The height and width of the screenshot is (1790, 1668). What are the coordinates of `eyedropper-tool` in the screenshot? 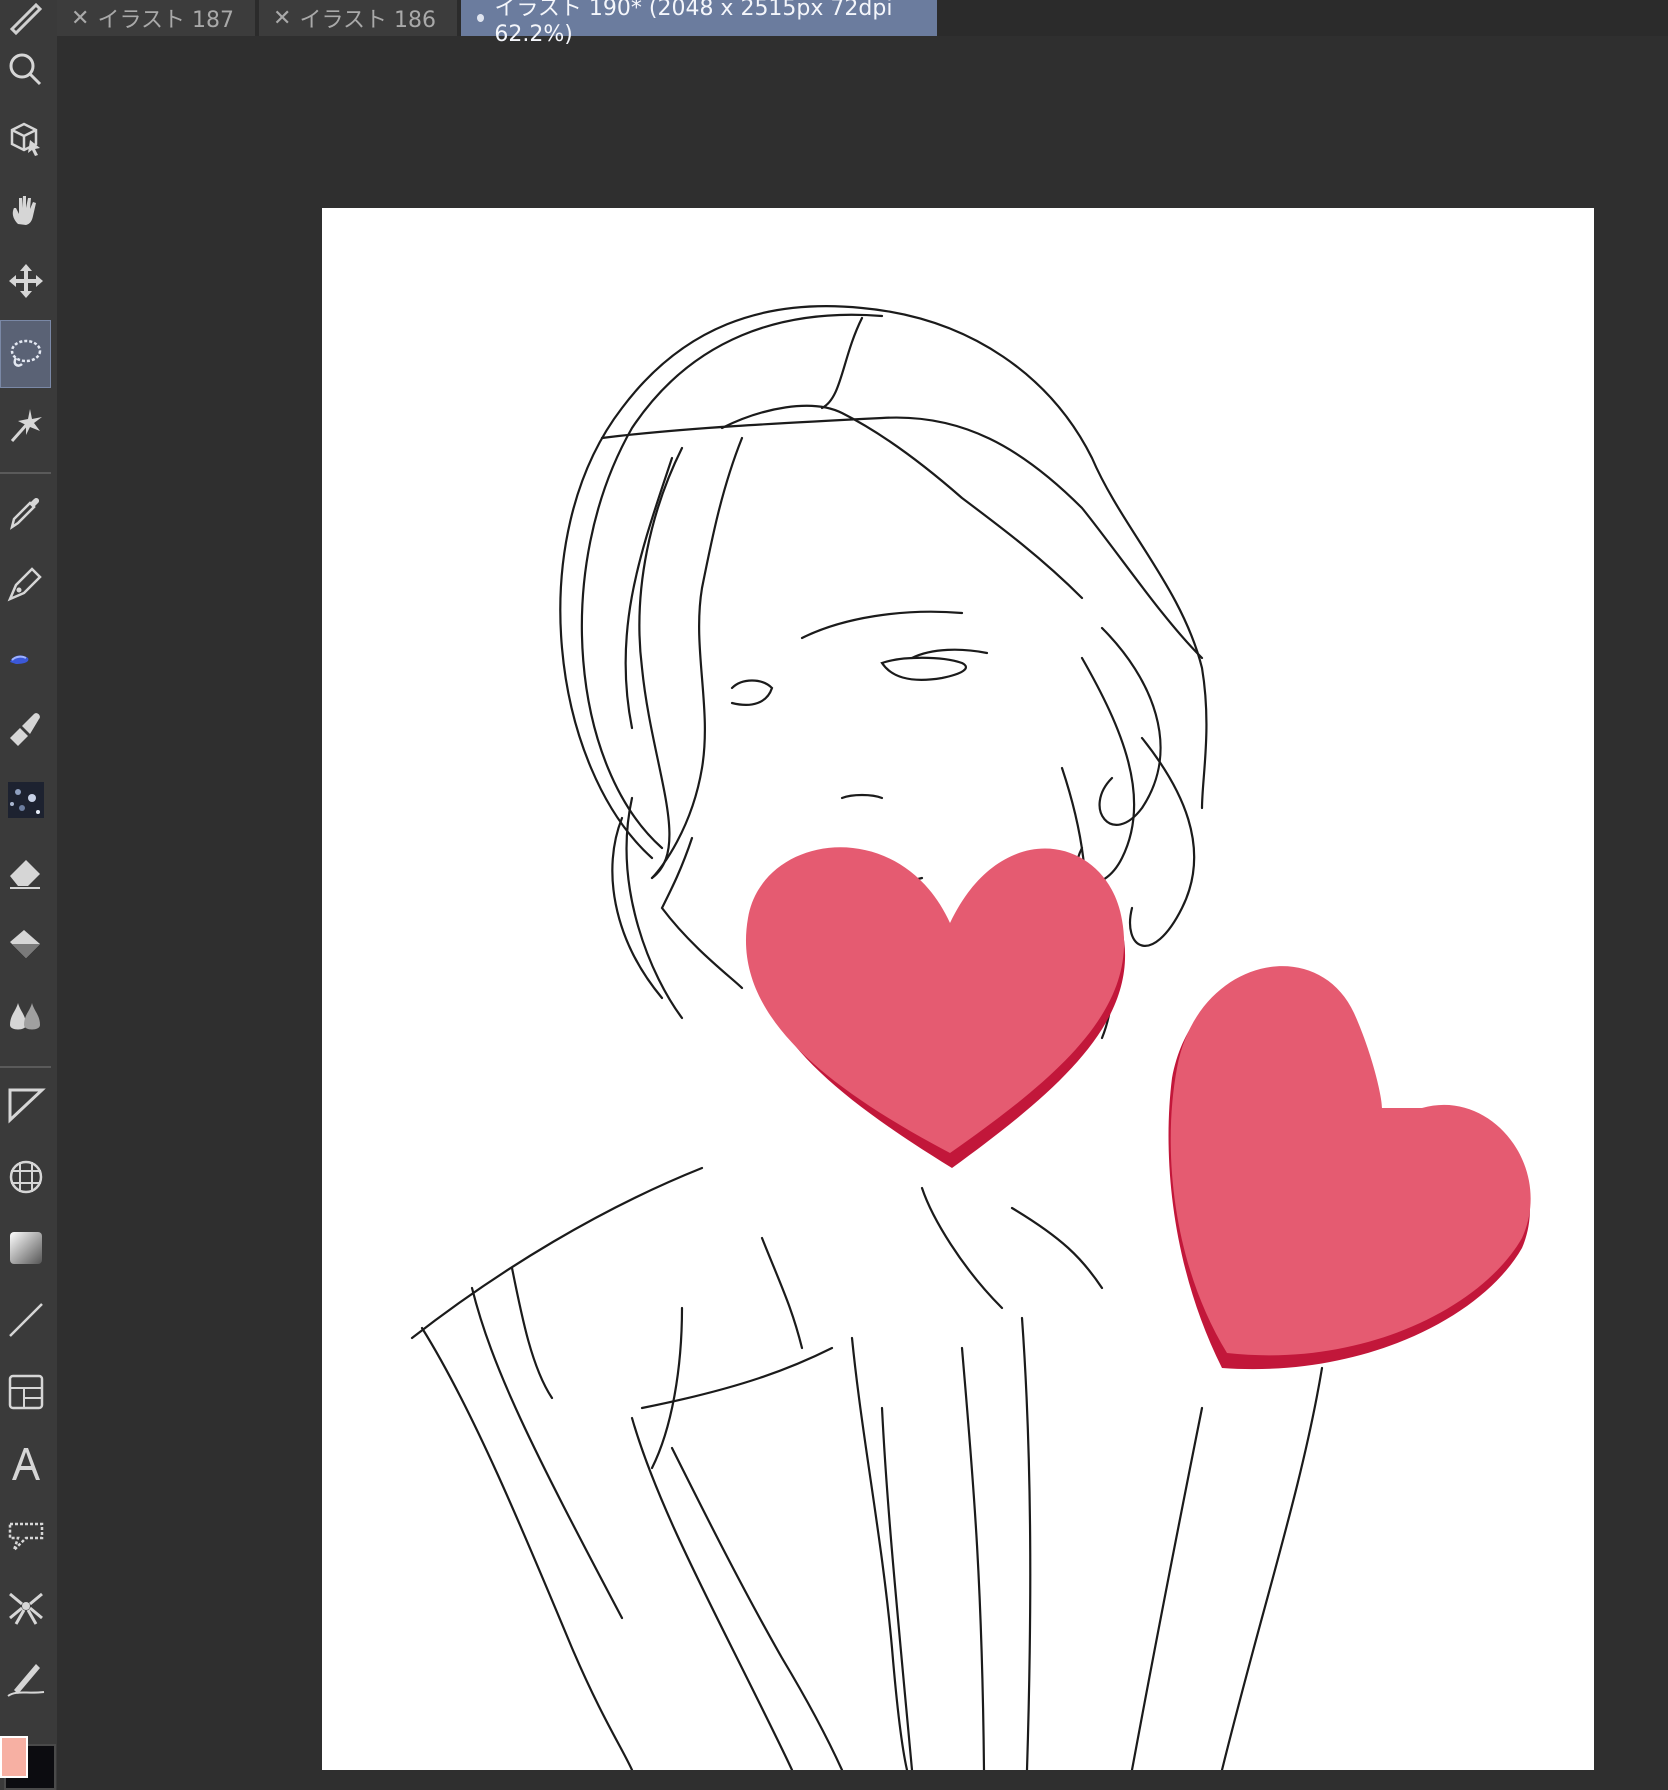 It's located at (25, 511).